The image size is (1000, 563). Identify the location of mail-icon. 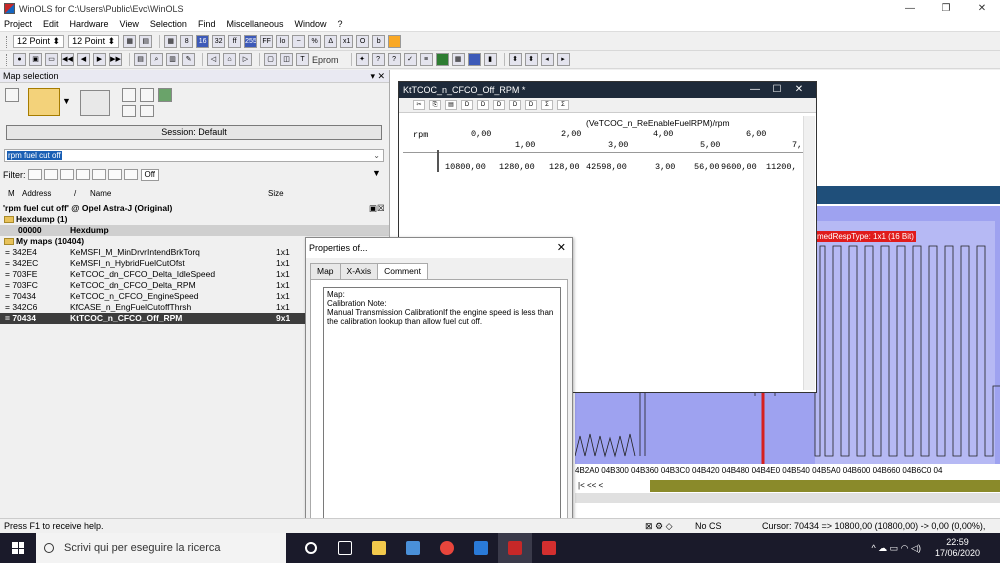
(481, 548).